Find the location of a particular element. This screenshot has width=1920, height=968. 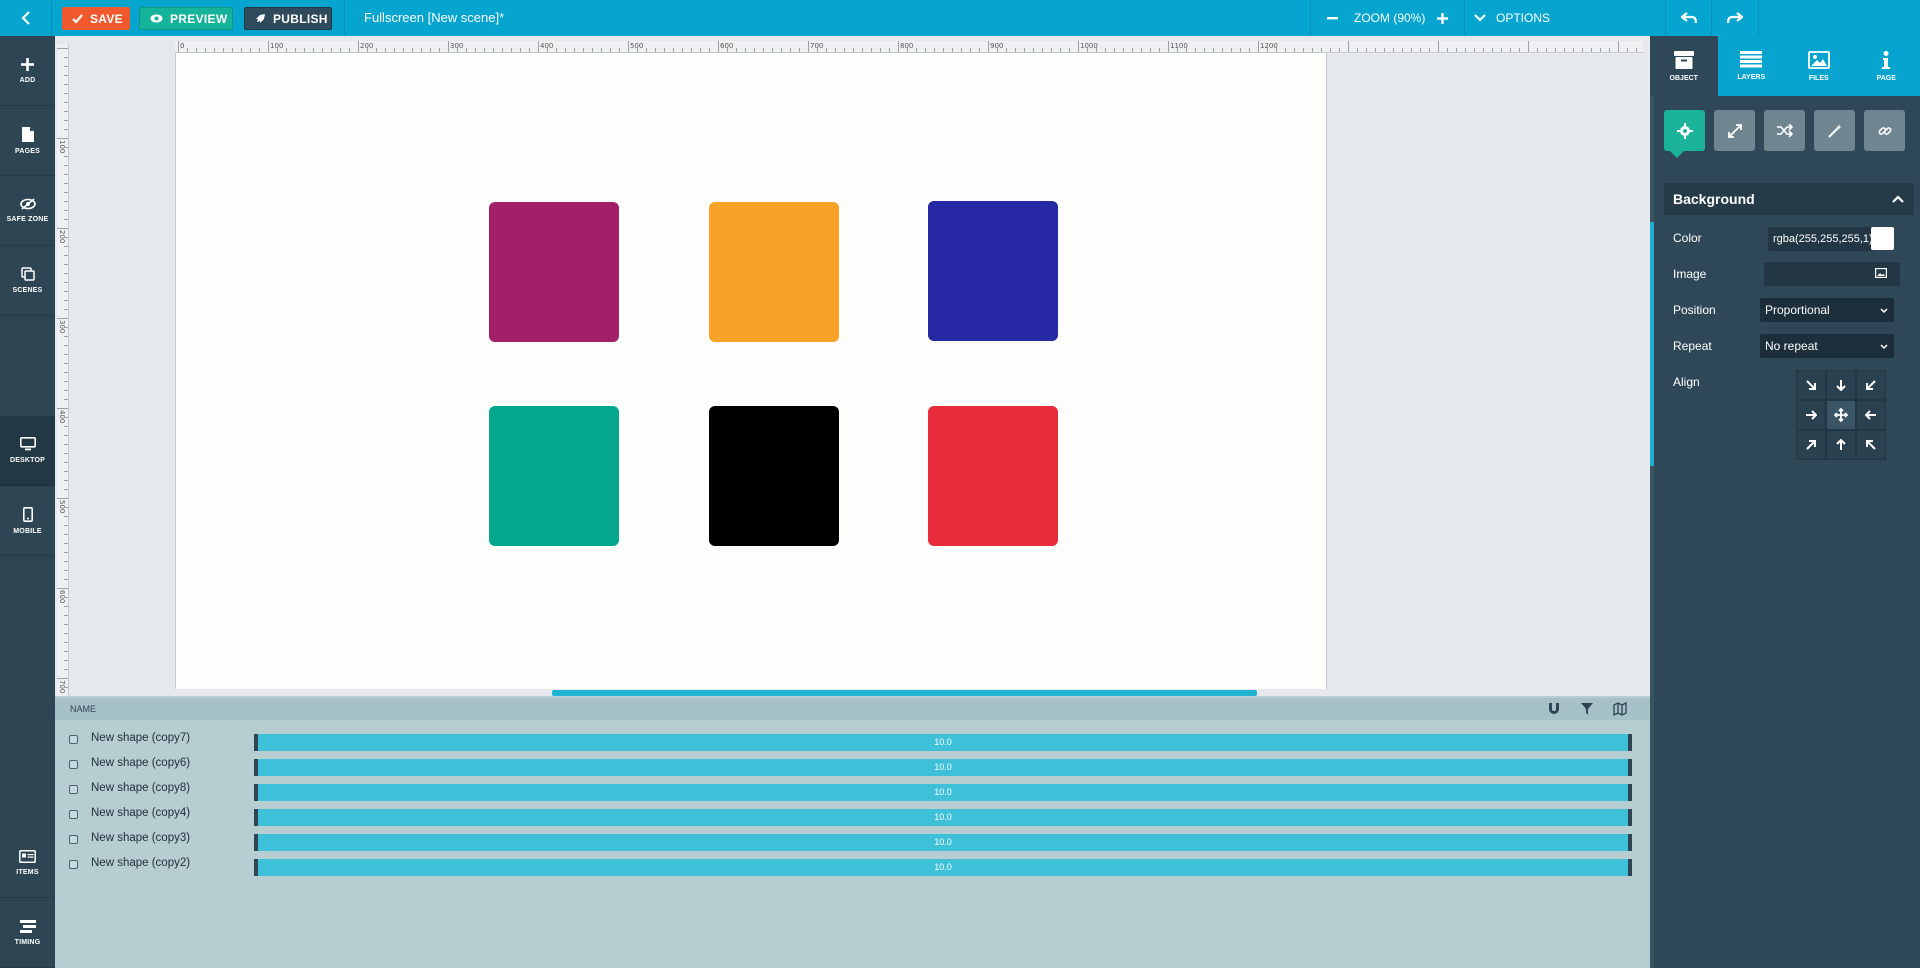

align-top-center is located at coordinates (1841, 385).